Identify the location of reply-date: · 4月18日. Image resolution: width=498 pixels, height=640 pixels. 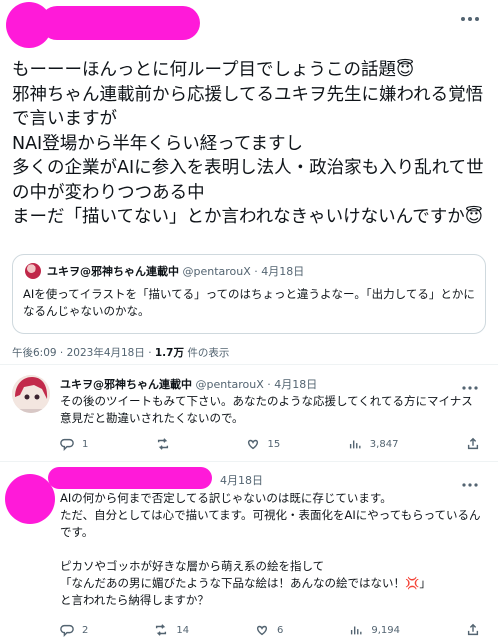
(292, 384).